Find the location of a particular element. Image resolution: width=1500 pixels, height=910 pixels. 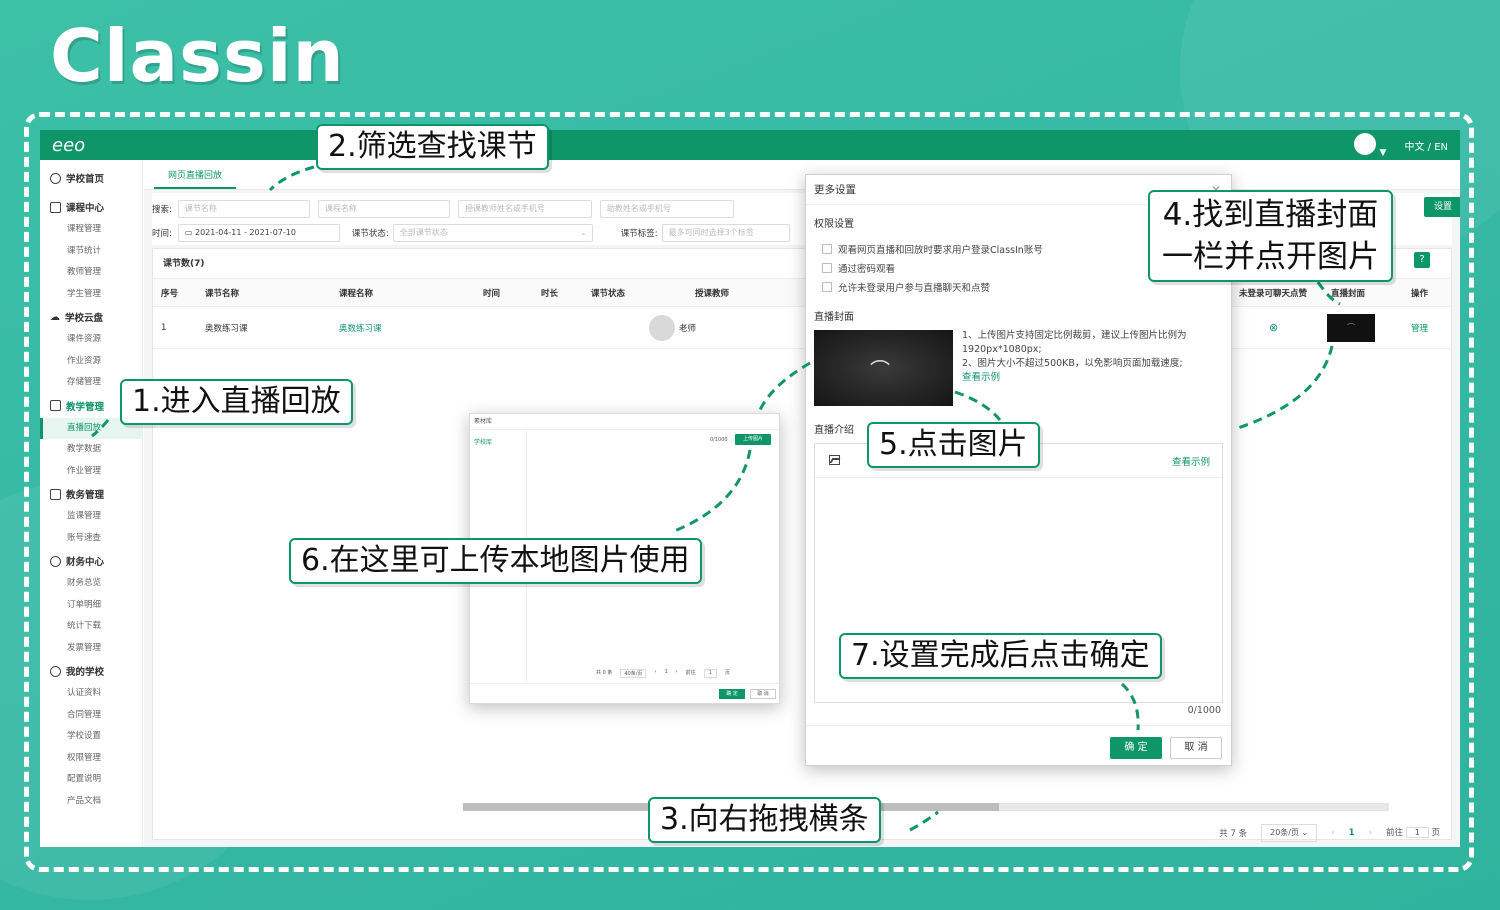

total-count: 共 7 条 is located at coordinates (1233, 834).